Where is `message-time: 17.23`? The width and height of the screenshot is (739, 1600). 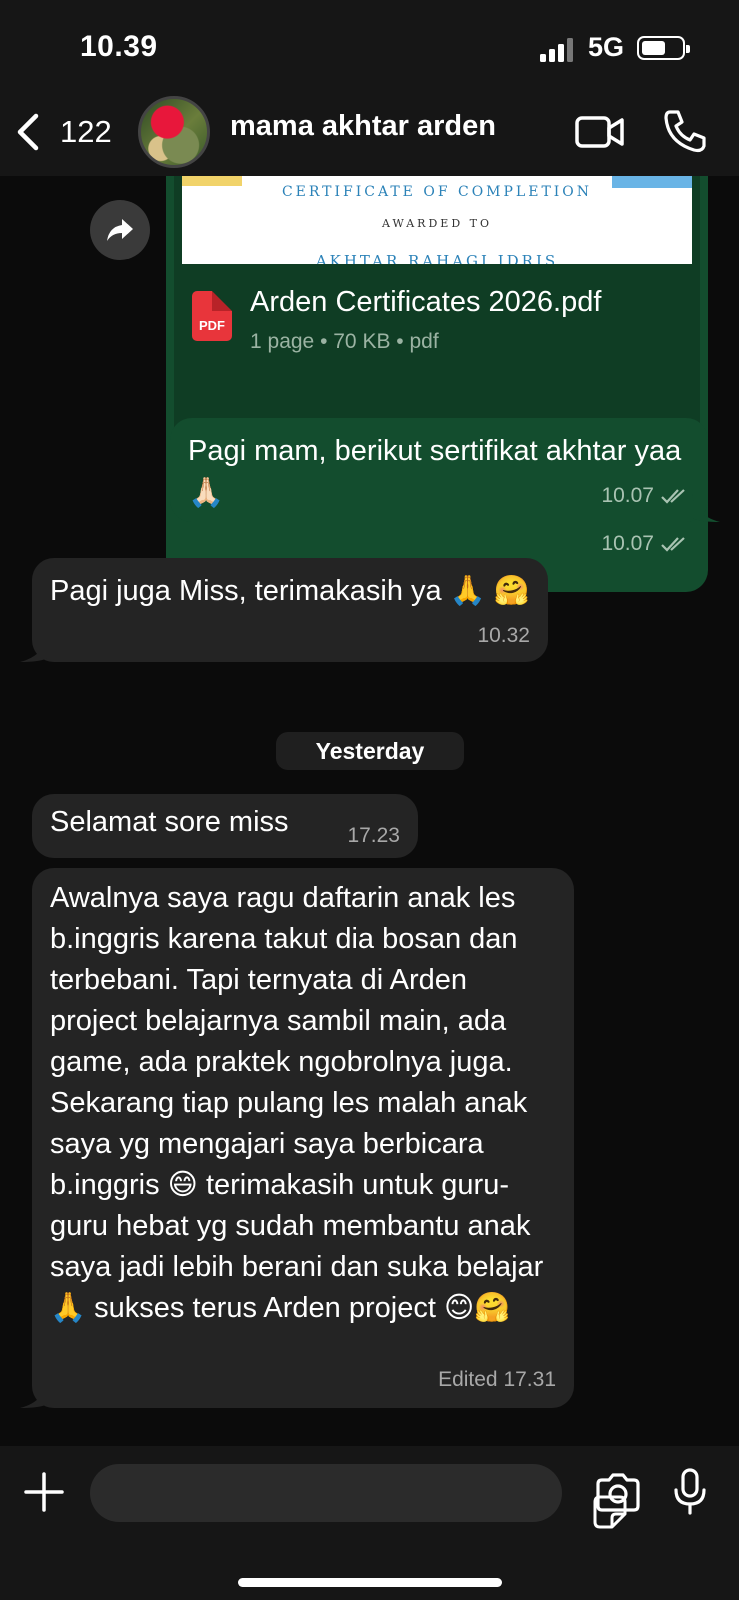 message-time: 17.23 is located at coordinates (373, 835).